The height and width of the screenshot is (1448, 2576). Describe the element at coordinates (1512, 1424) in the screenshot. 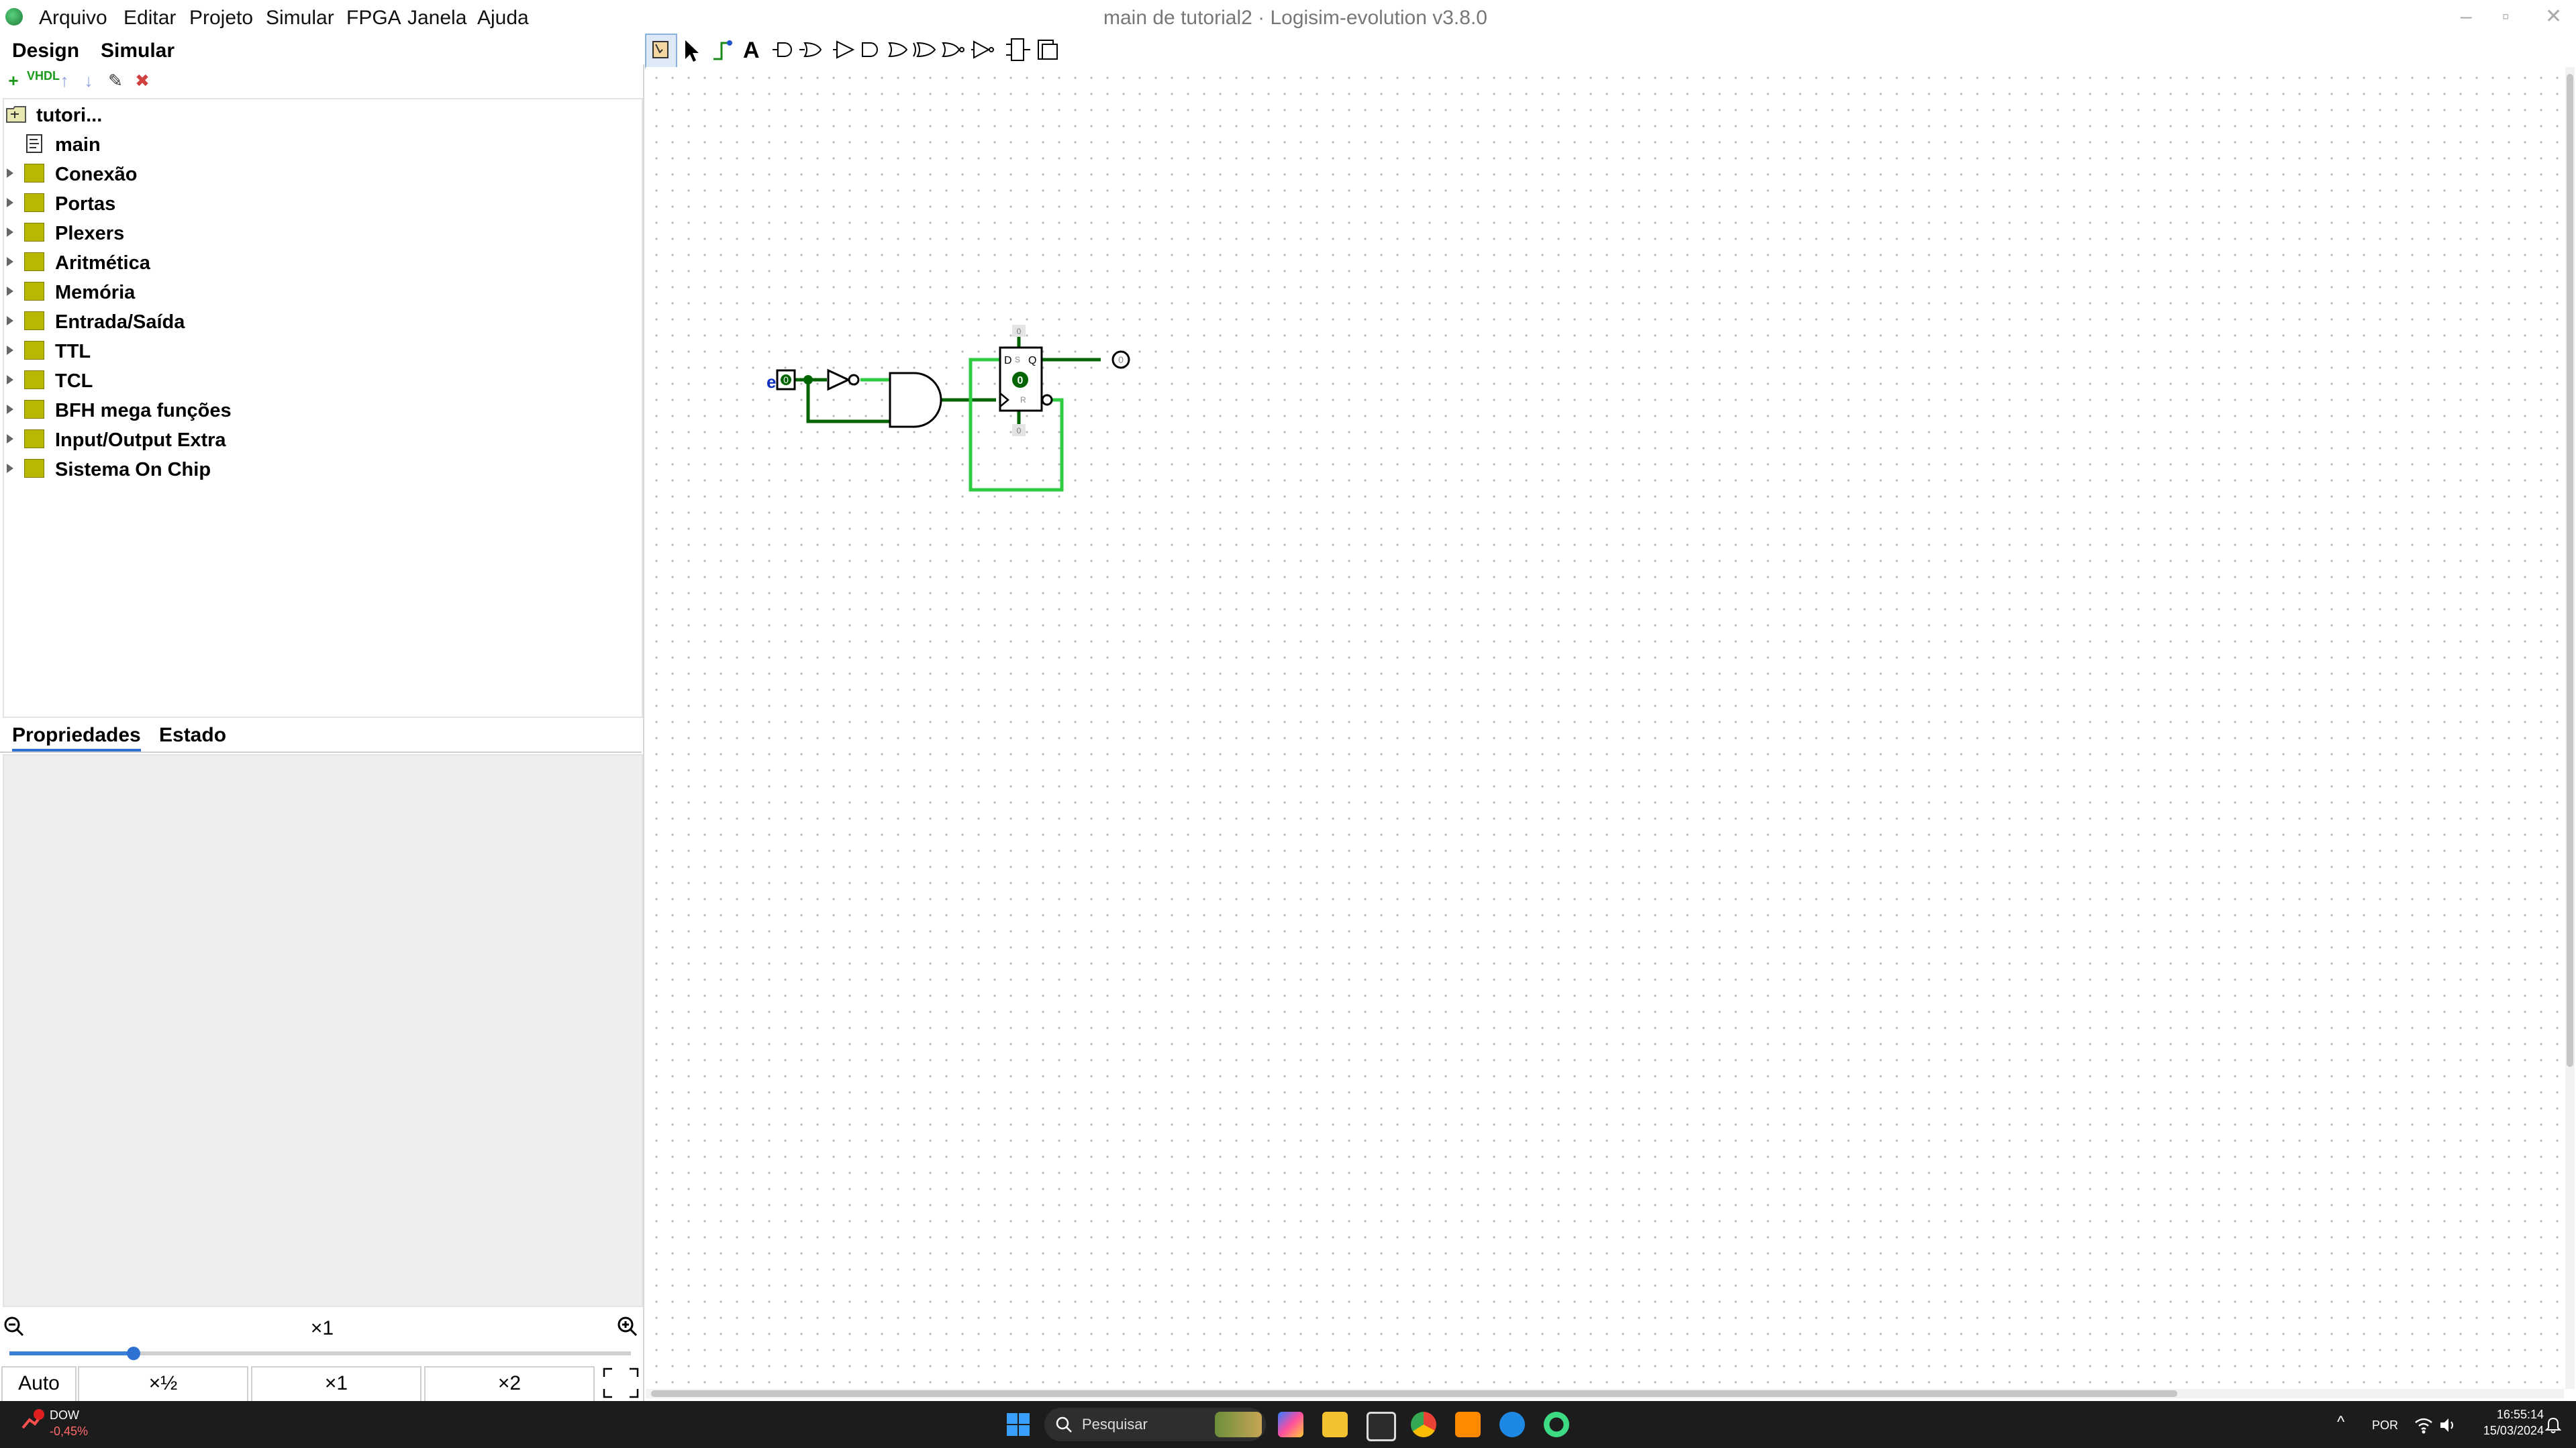

I see `app-blue-icon` at that location.